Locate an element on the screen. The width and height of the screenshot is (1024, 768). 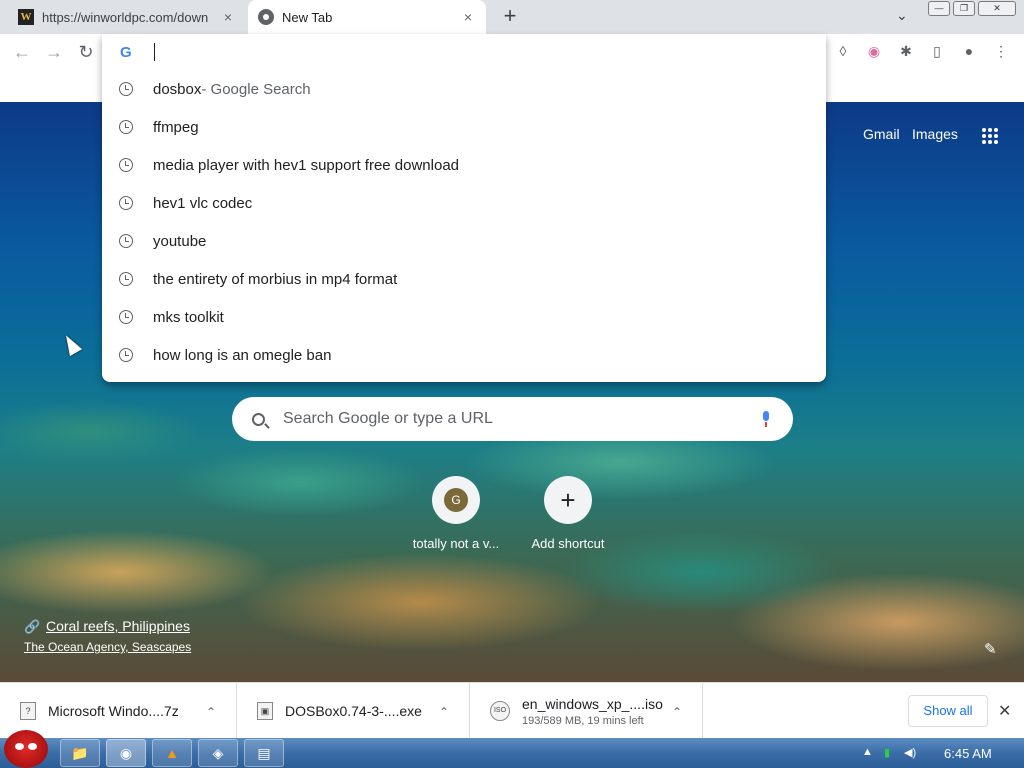
chrome-favicon-icon is located at coordinates (266, 17).